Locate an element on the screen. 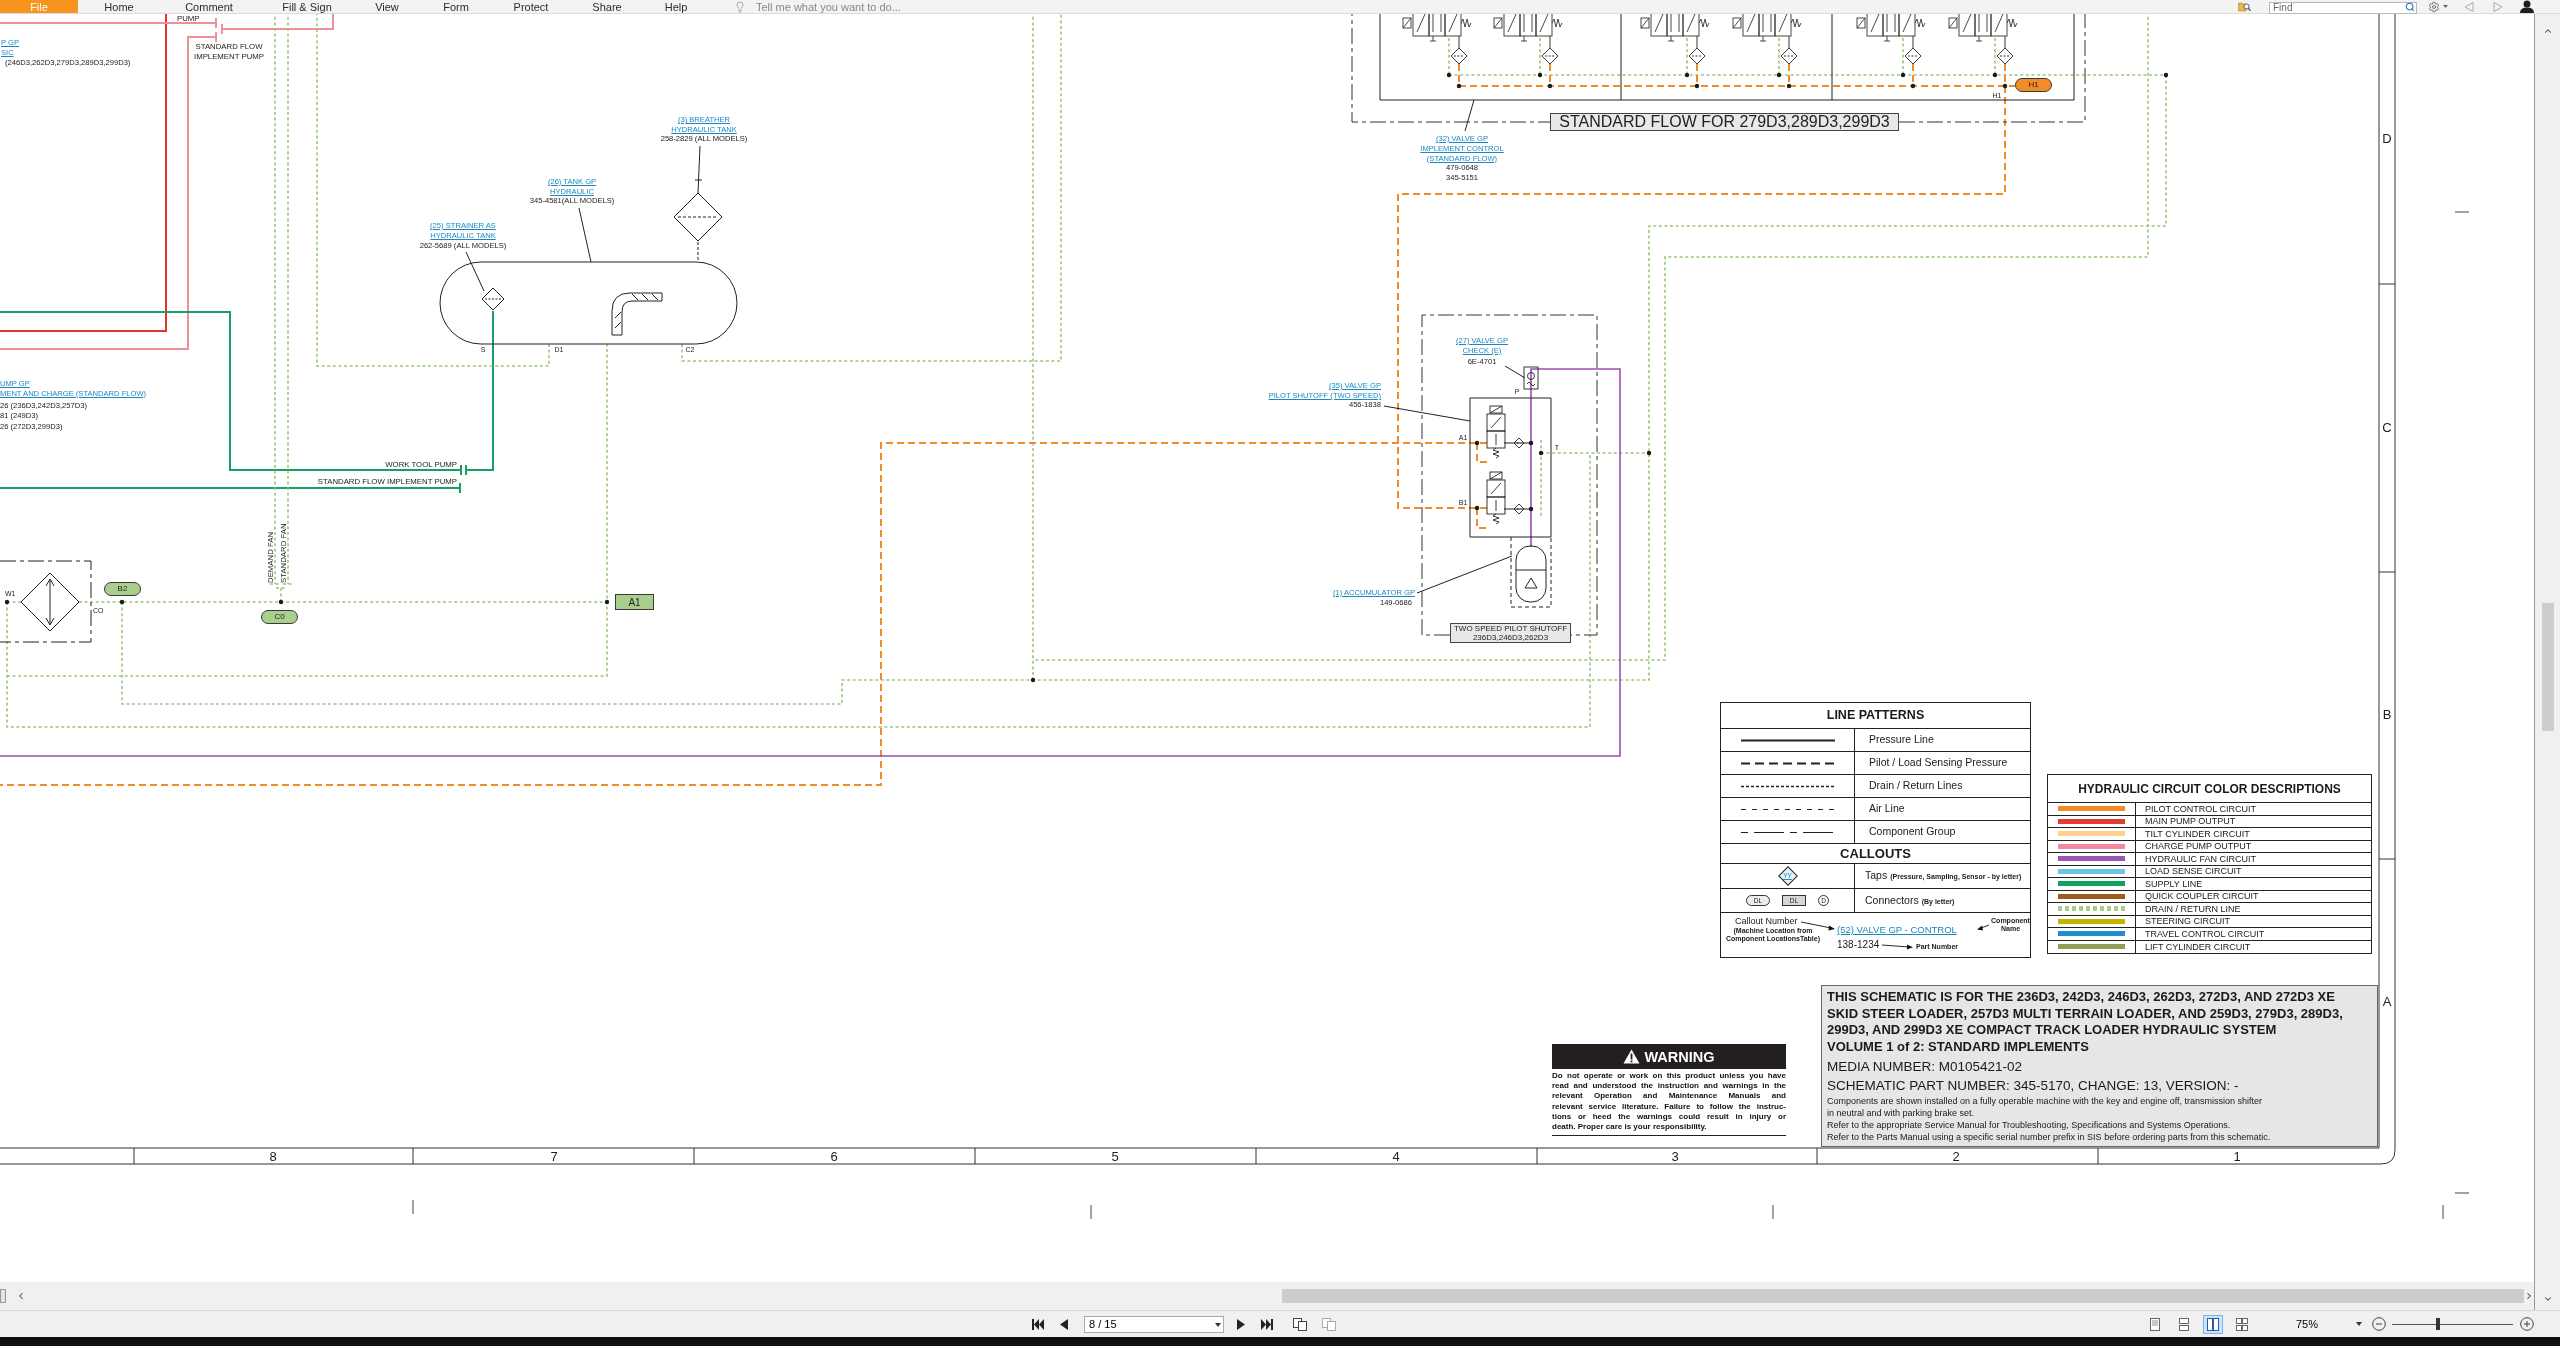 This screenshot has height=1346, width=2560. single-page-icon is located at coordinates (2155, 1324).